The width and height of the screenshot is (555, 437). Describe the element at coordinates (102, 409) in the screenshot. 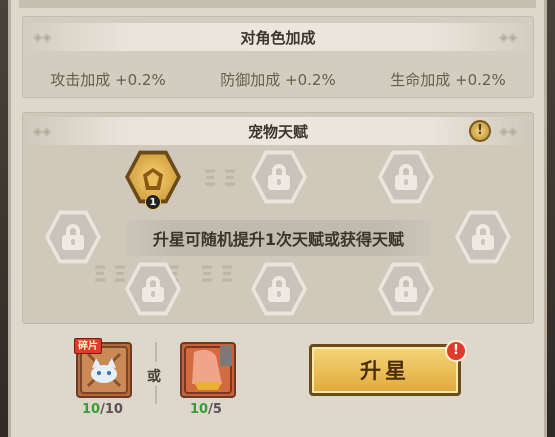

I see `fragment-count: 10/10` at that location.